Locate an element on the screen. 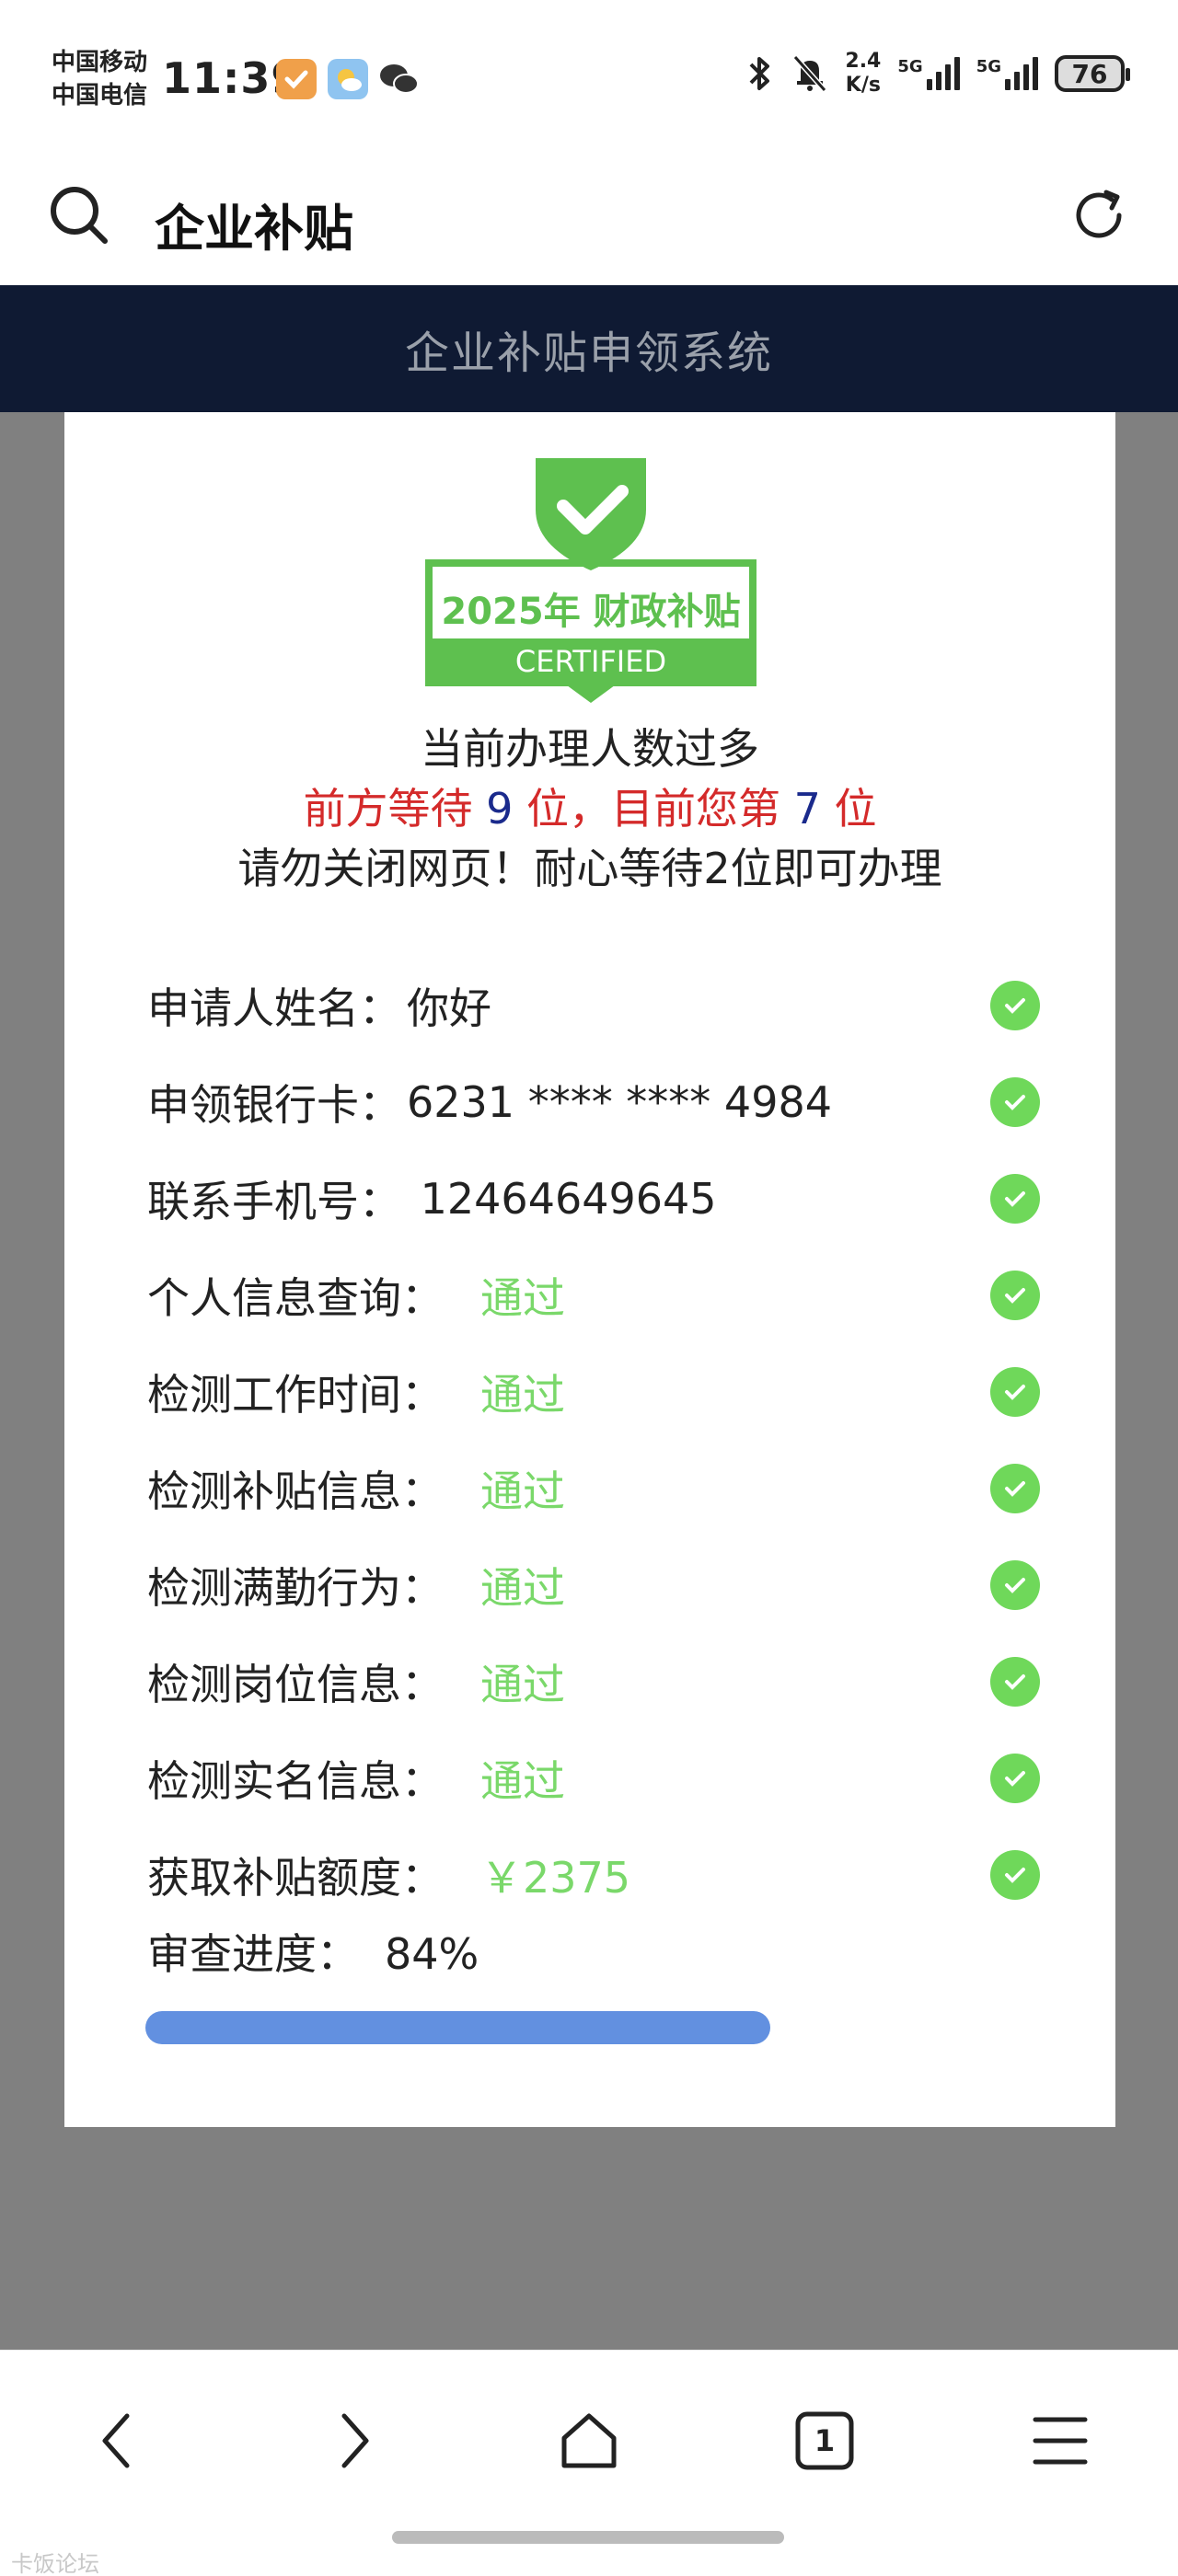 The height and width of the screenshot is (2576, 1178). info-row-phone: 联系手机号： 12464649645 is located at coordinates (593, 1199).